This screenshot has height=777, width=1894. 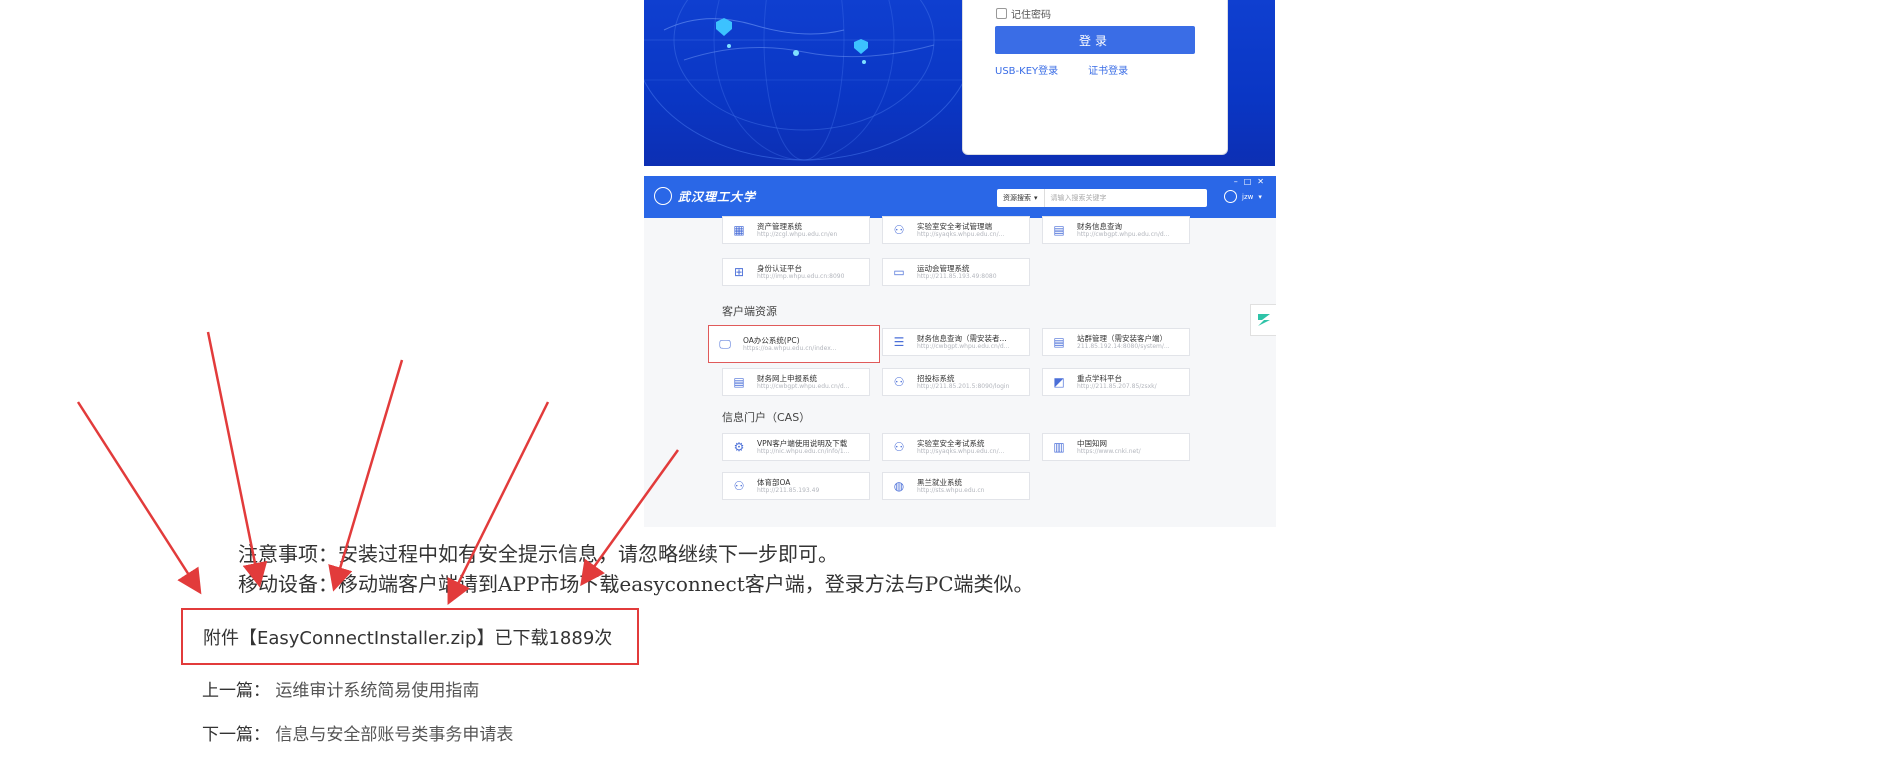 What do you see at coordinates (801, 276) in the screenshot?
I see `tile-url: http://imp.whpu.edu.cn:8090` at bounding box center [801, 276].